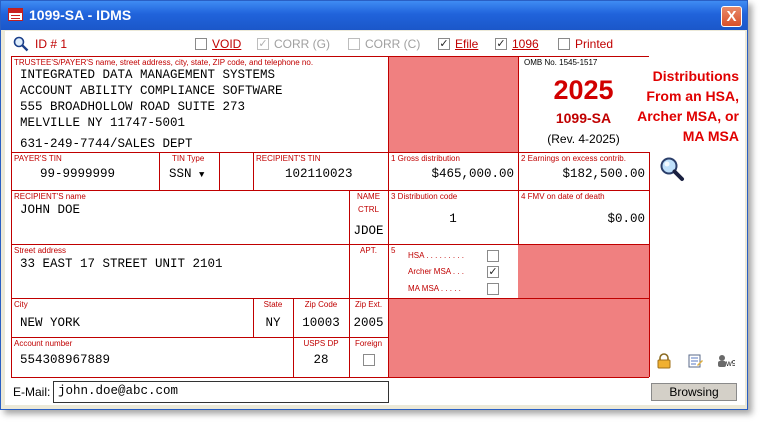 This screenshot has height=425, width=760. Describe the element at coordinates (106, 144) in the screenshot. I see `trustee-phone: 631-249-7744/SALES DEPT` at that location.